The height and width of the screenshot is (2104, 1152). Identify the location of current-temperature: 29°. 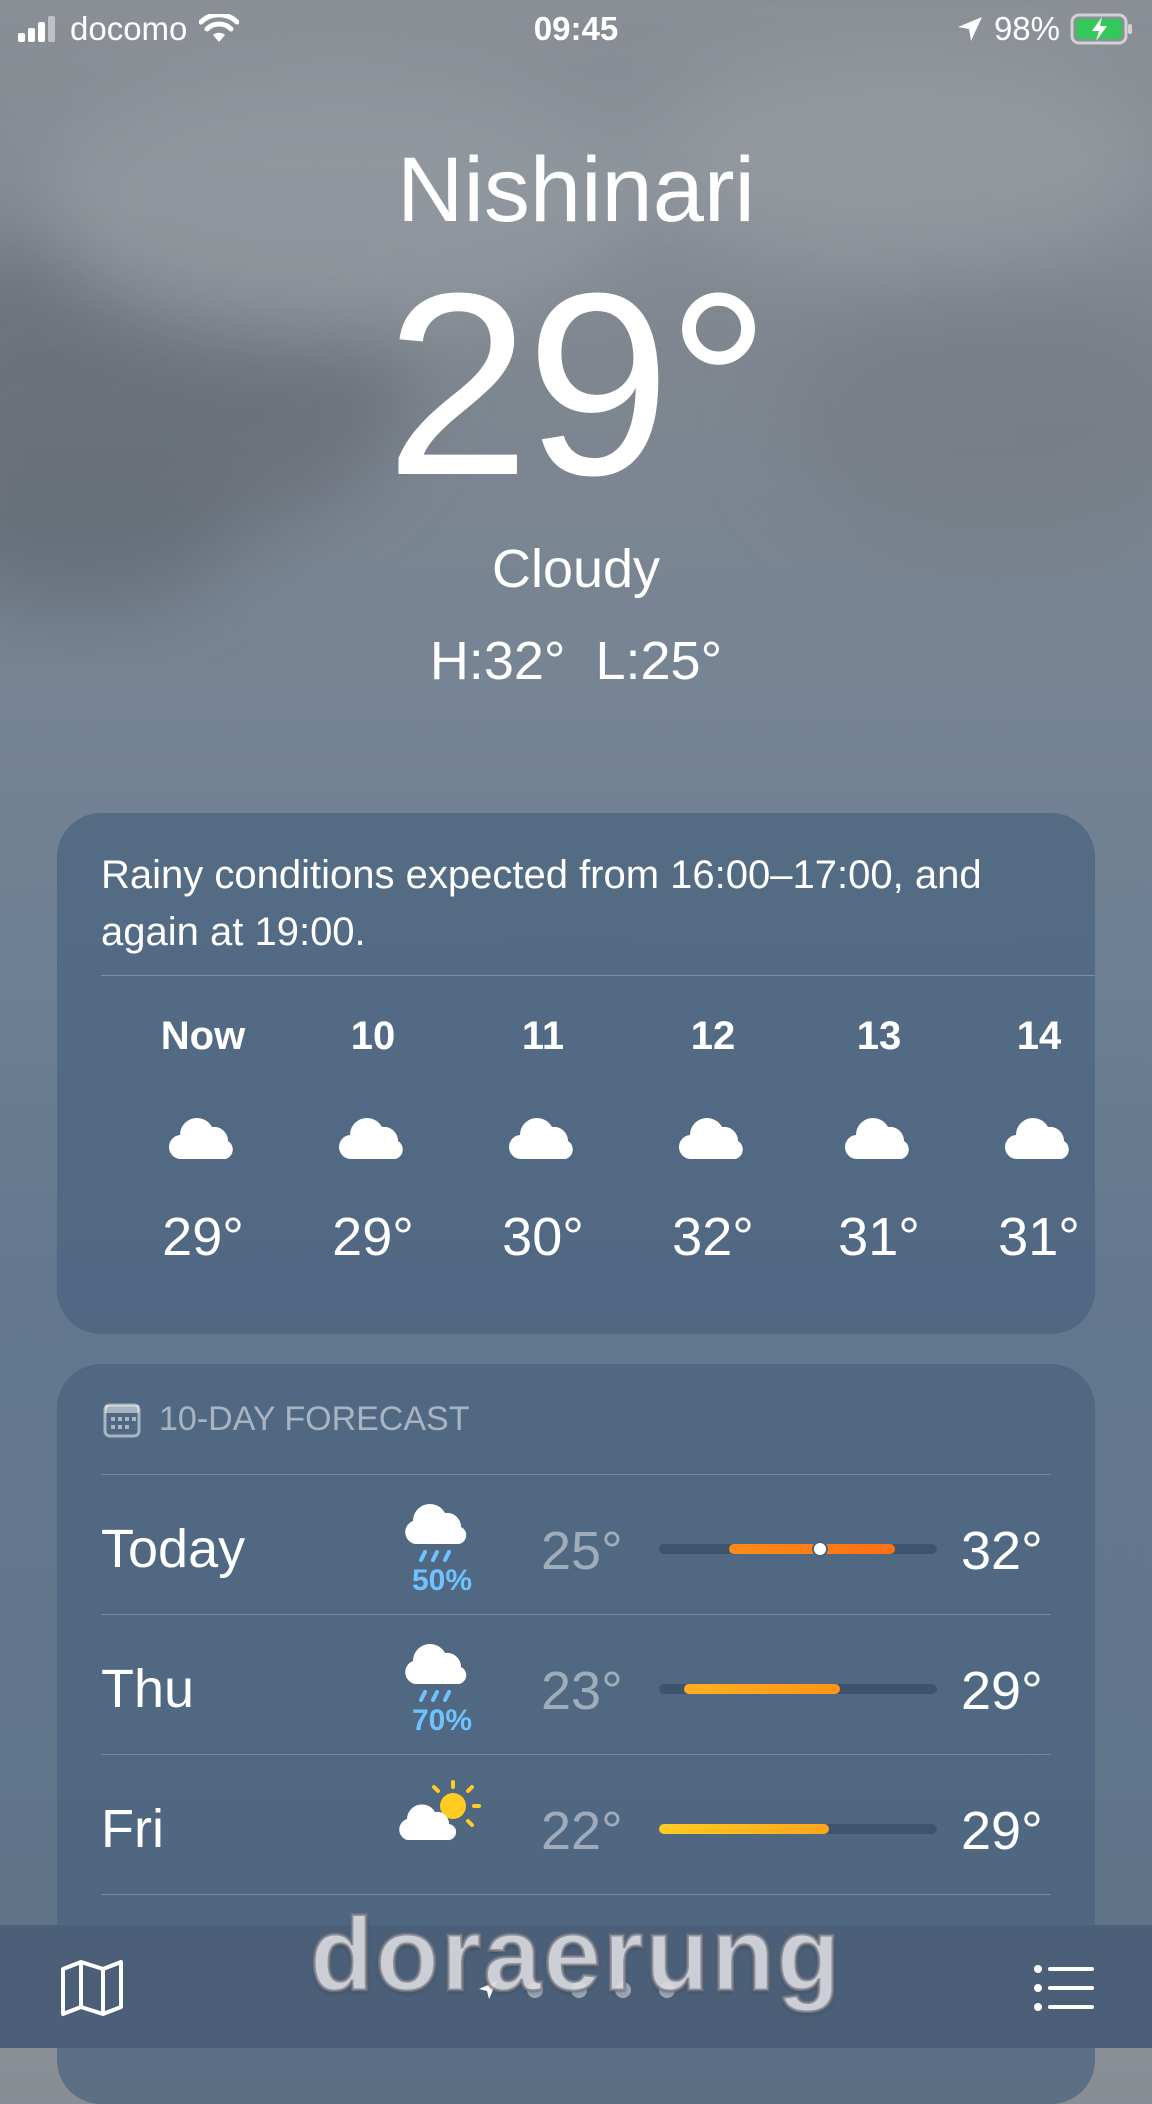
(577, 385).